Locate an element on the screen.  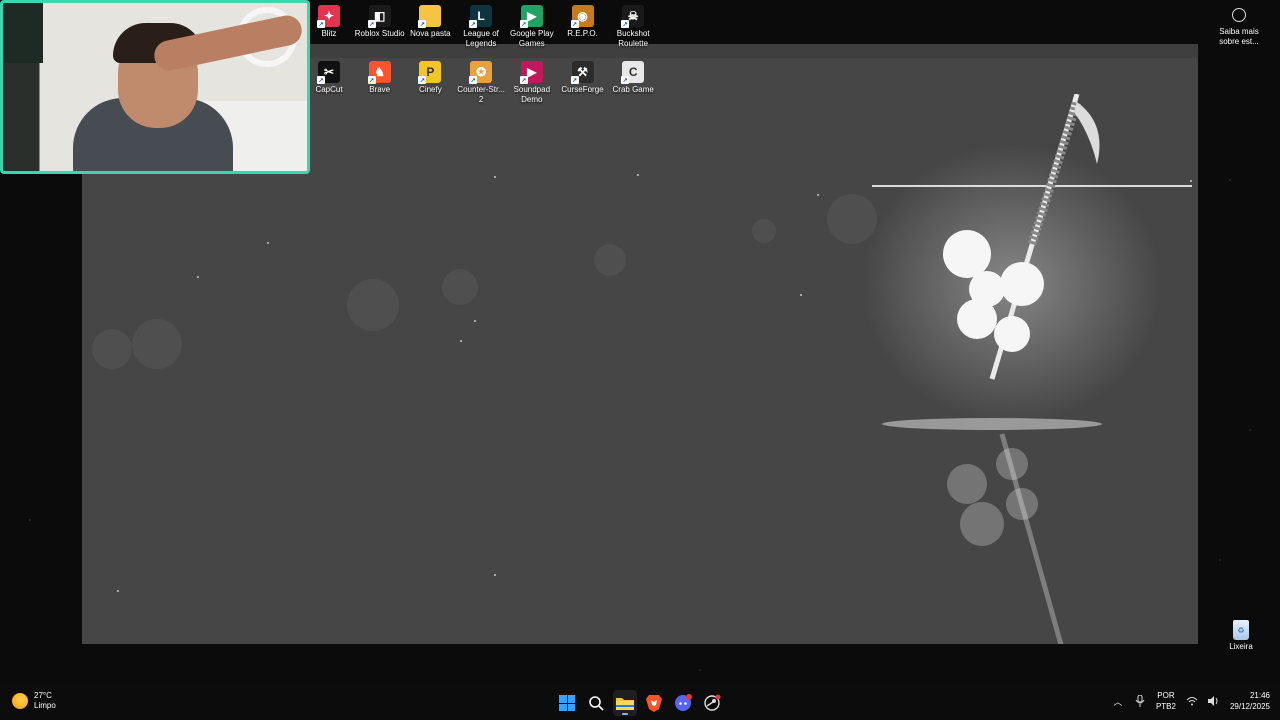
discord-taskbar-button is located at coordinates (683, 703).